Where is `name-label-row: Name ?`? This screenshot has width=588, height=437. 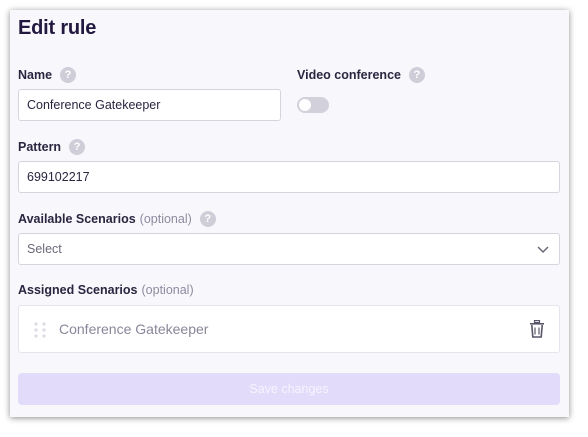
name-label-row: Name ? is located at coordinates (47, 75).